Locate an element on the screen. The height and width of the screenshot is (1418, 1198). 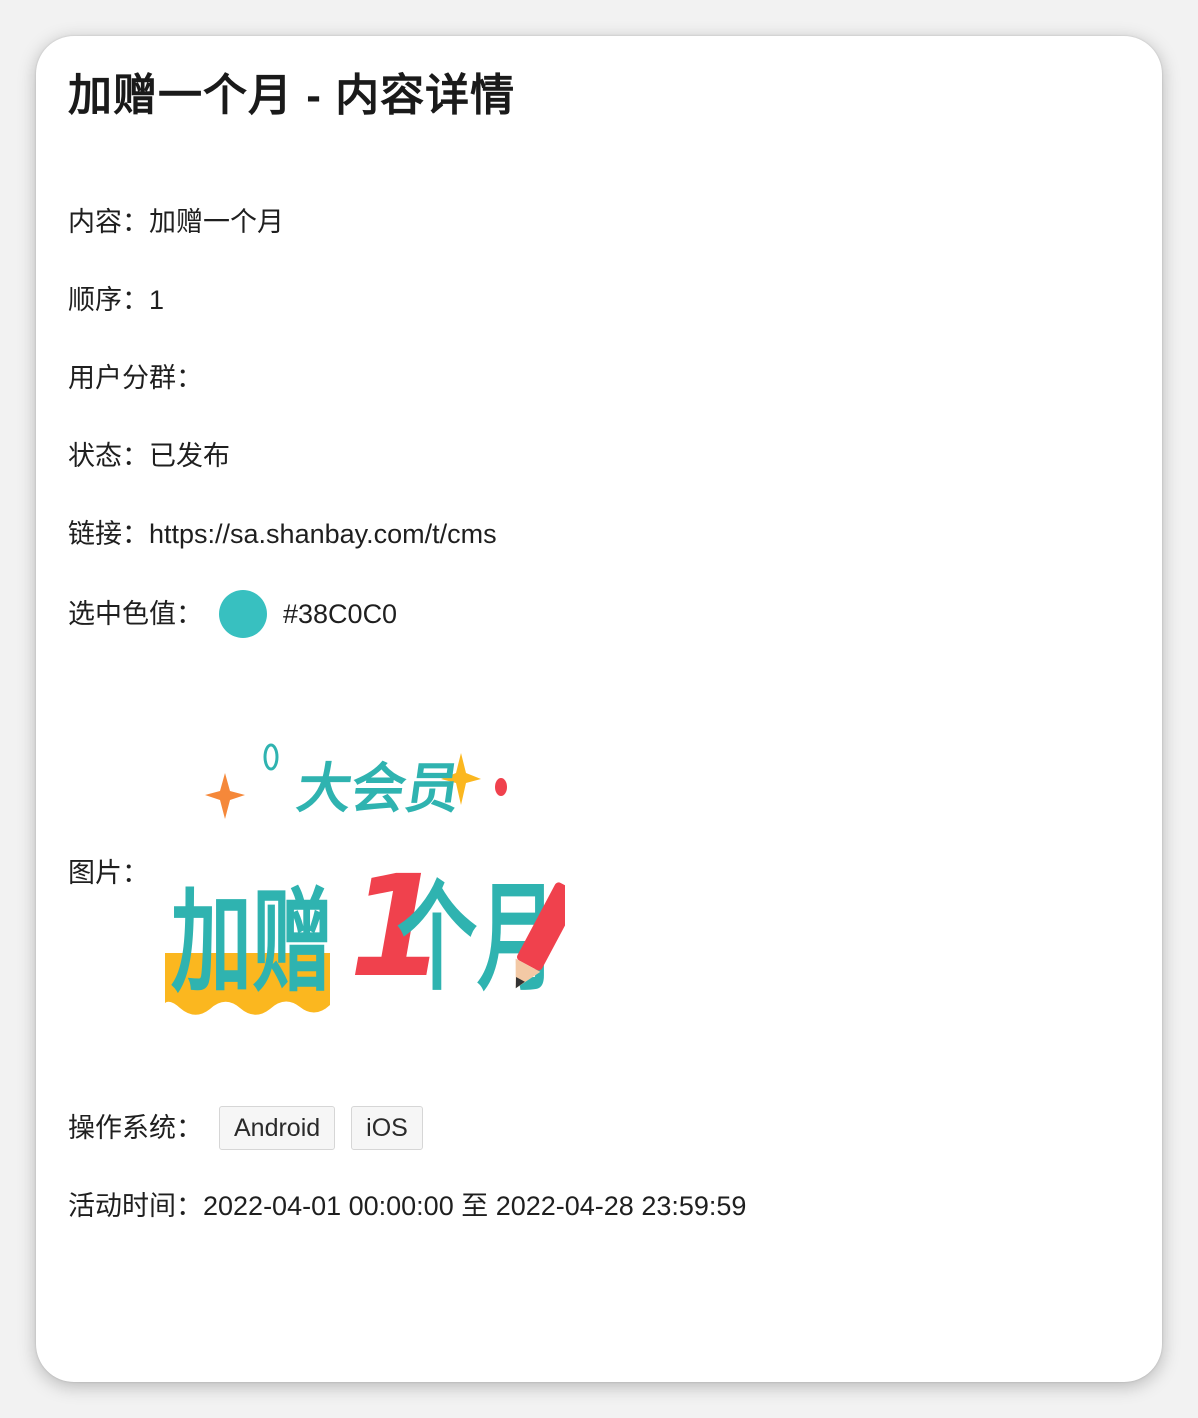
sparkle-left-shape is located at coordinates (225, 796).